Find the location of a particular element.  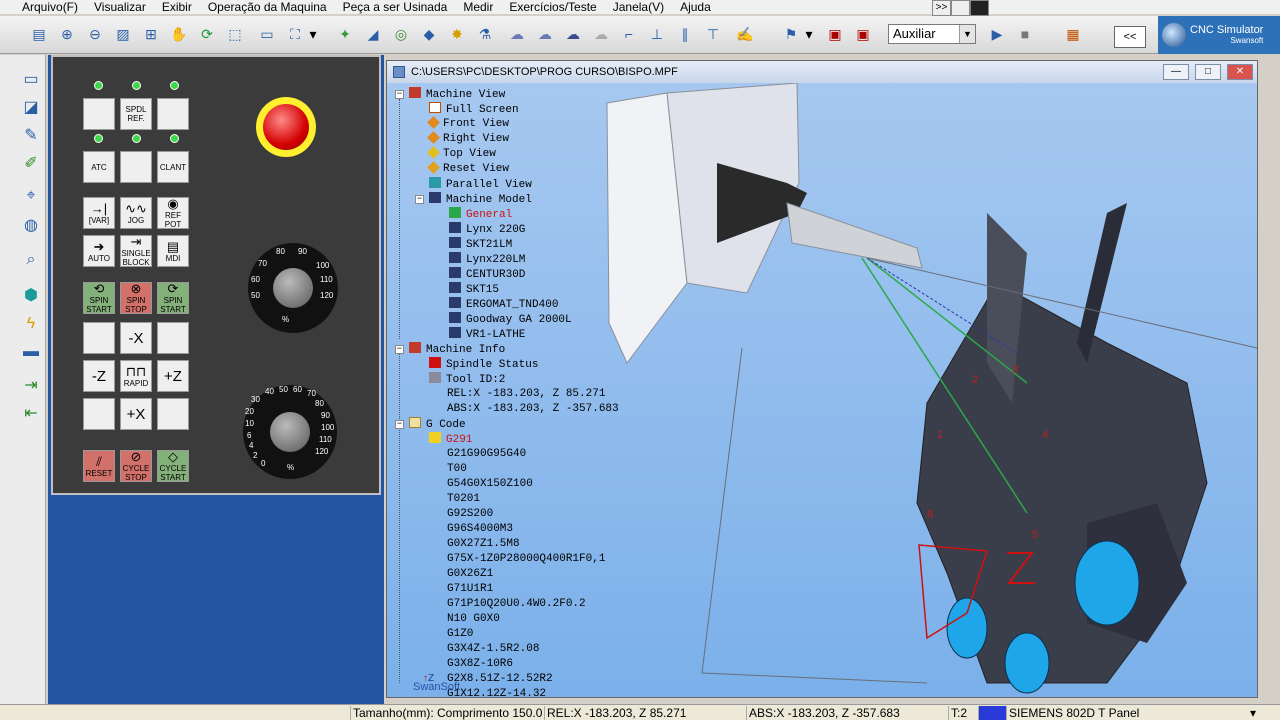

mini-dark-button is located at coordinates (979, 8).